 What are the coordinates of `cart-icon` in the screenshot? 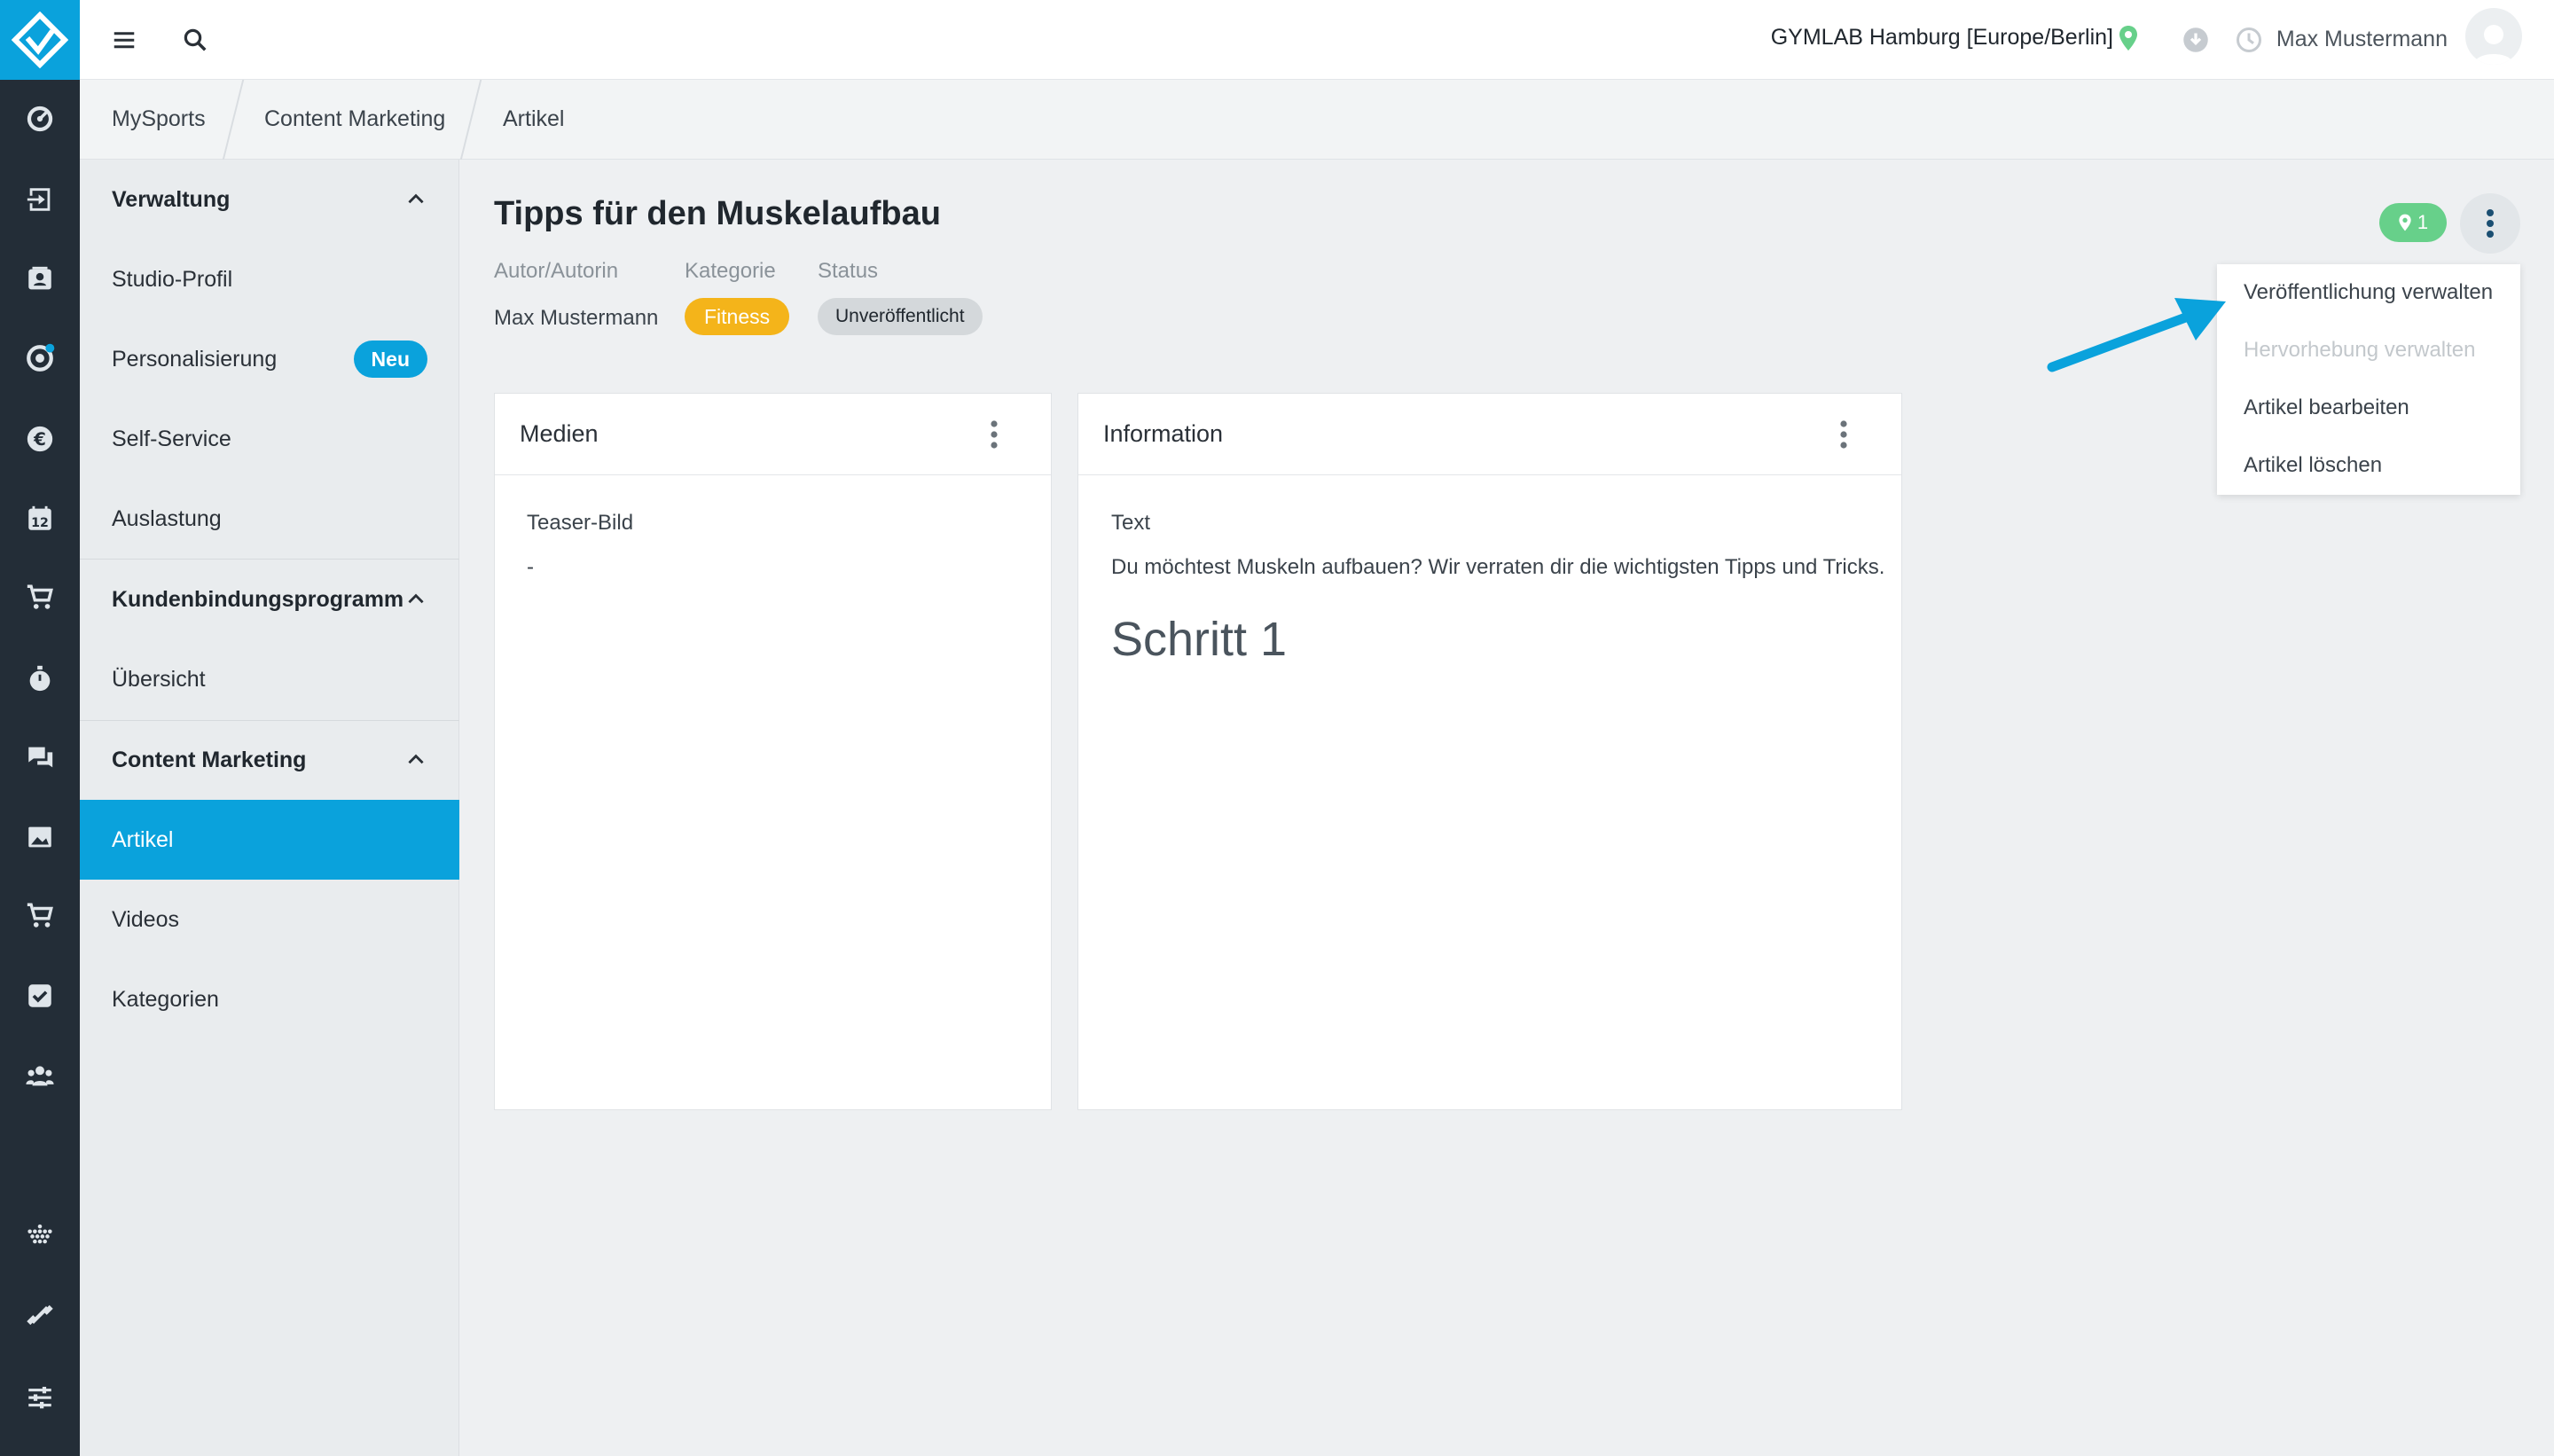 It's located at (40, 597).